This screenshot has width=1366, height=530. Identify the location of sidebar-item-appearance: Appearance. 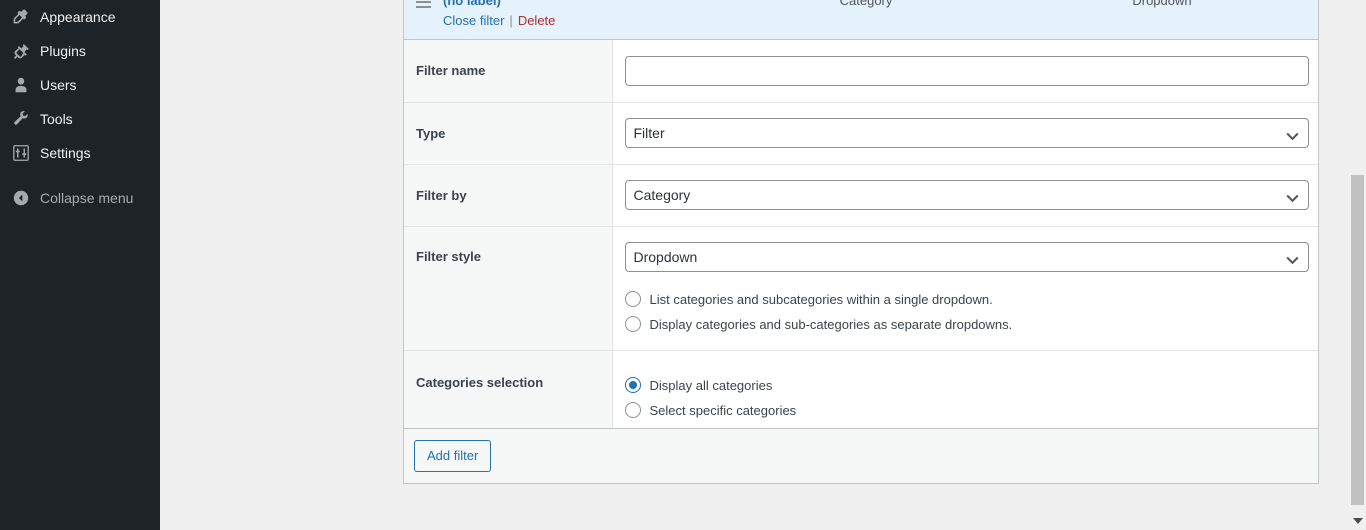
(80, 17).